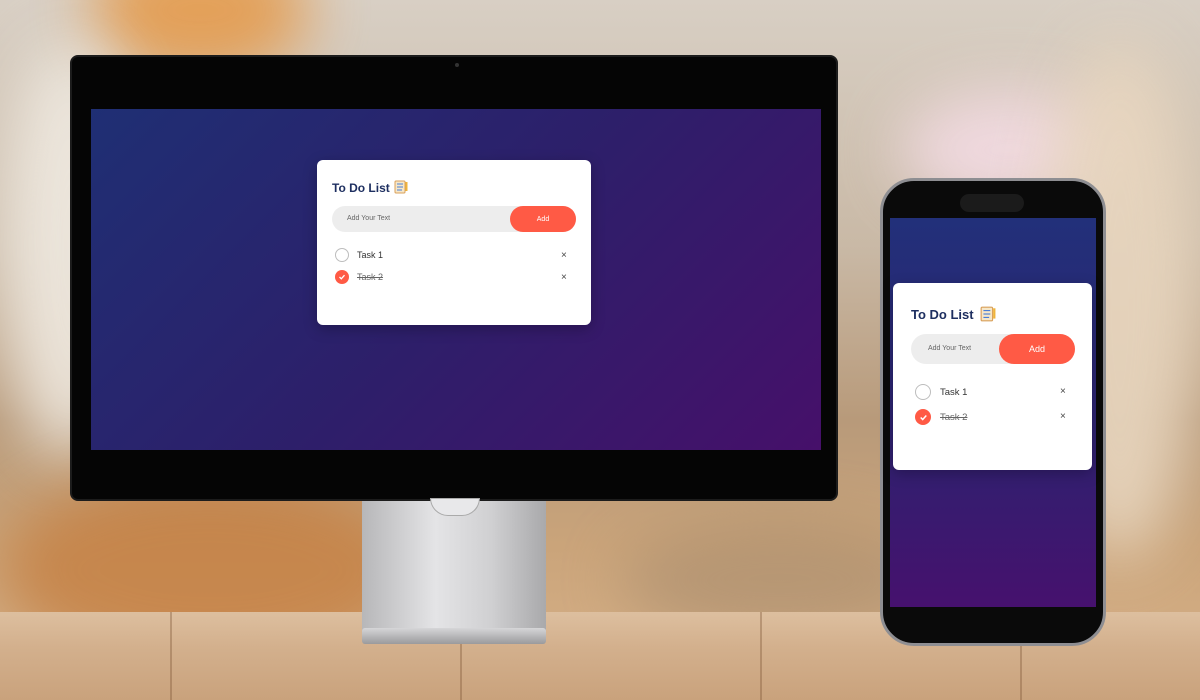 The width and height of the screenshot is (1200, 700). What do you see at coordinates (454, 636) in the screenshot?
I see `monitor-stand-base` at bounding box center [454, 636].